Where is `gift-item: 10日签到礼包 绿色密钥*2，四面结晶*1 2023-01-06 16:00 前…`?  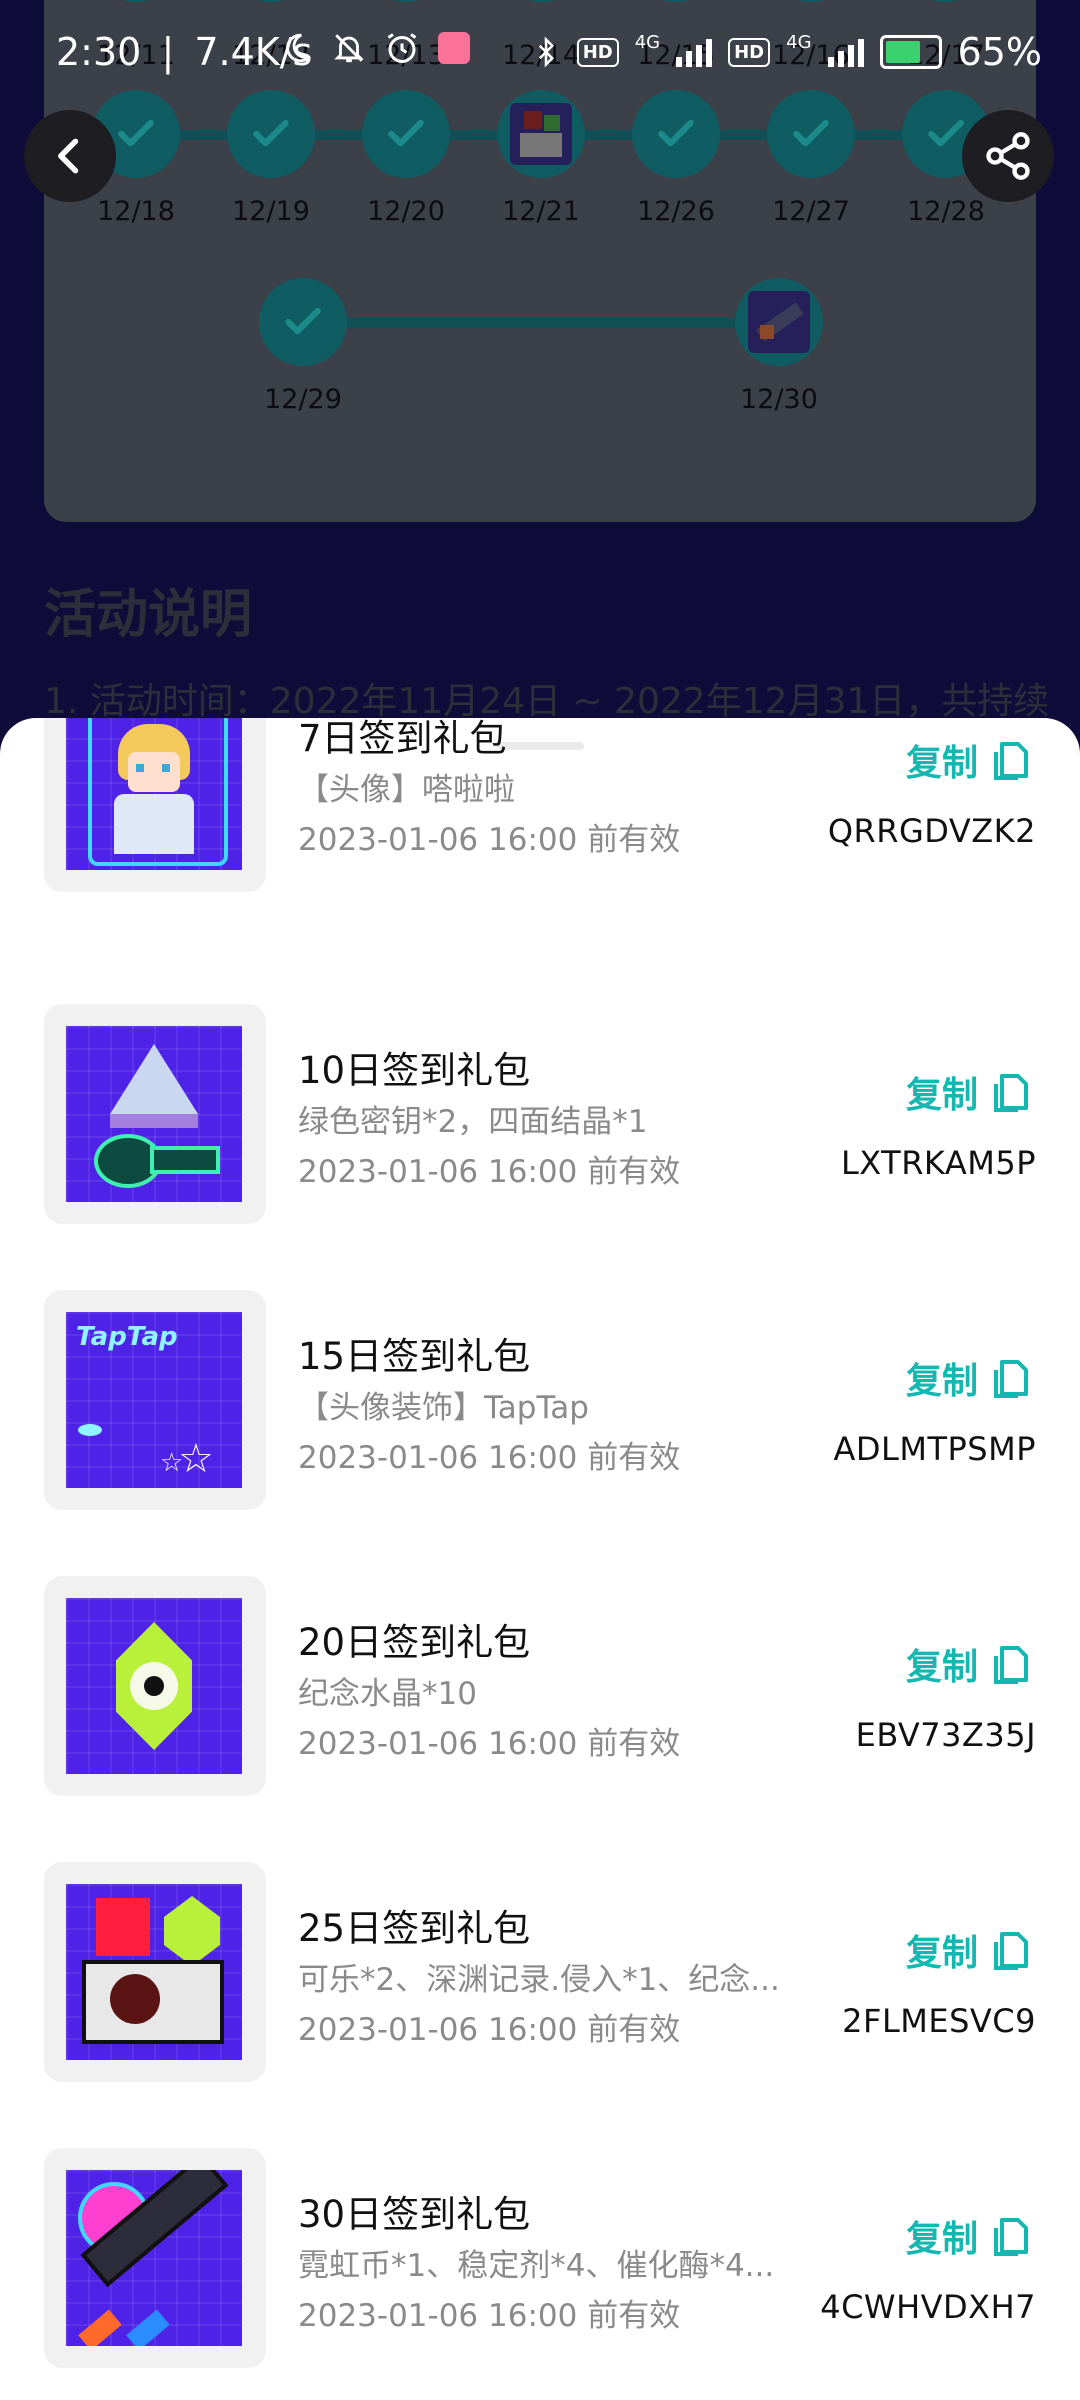 gift-item: 10日签到礼包 绿色密钥*2，四面结晶*1 2023-01-06 16:00 前… is located at coordinates (540, 1114).